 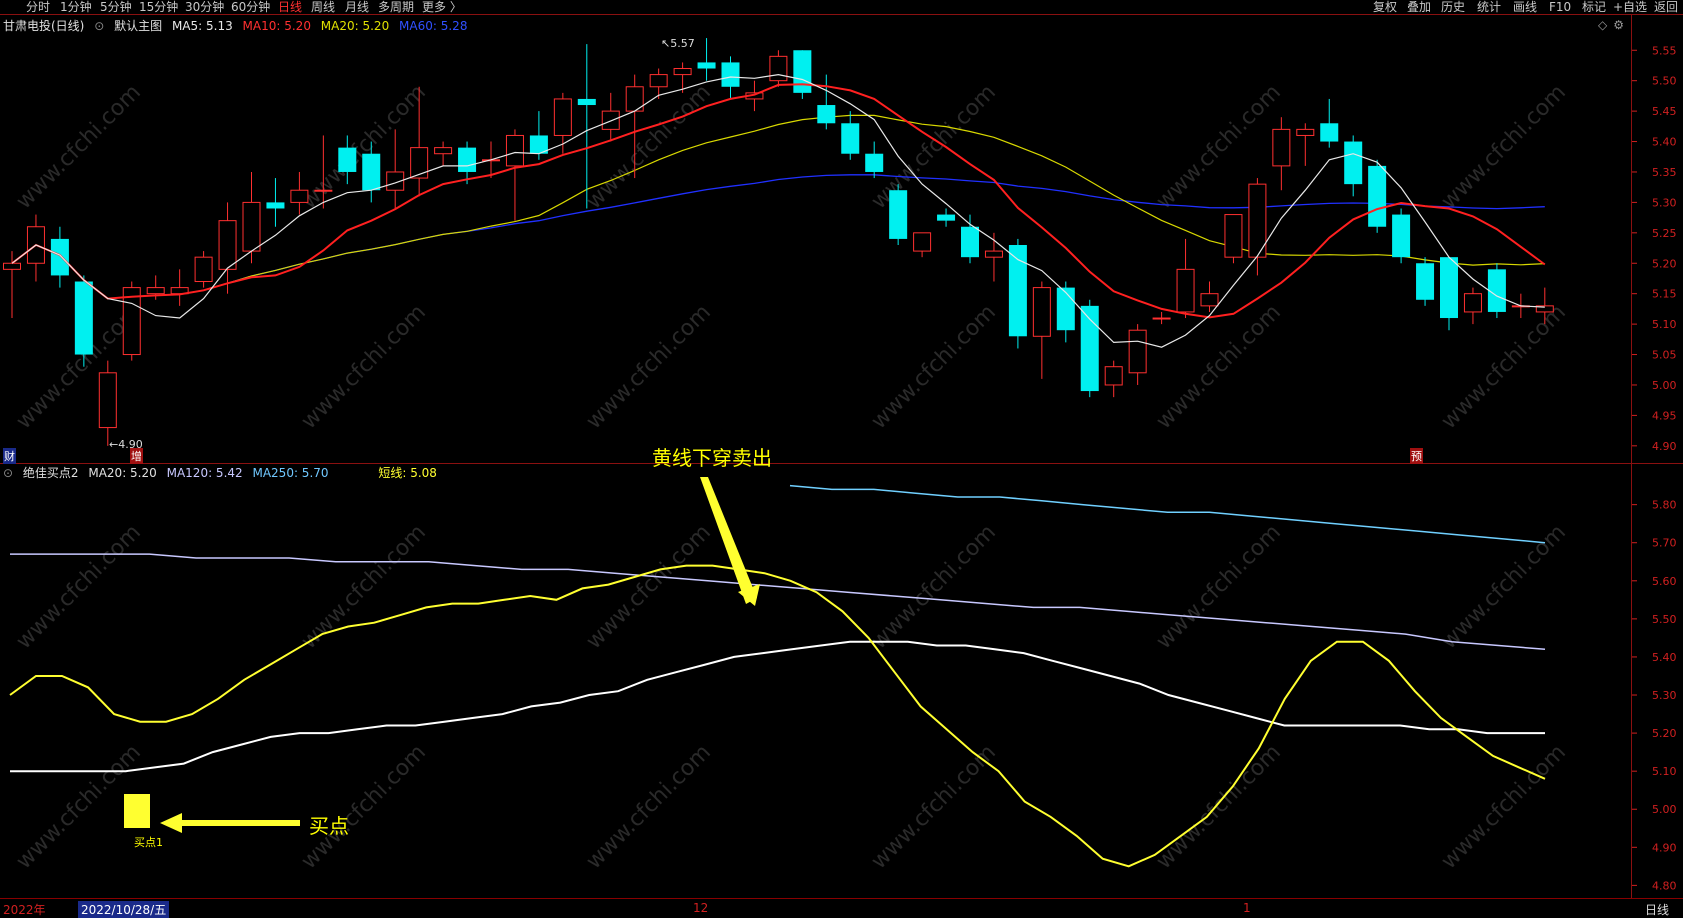 I want to click on increase-badge: 增, so click(x=136, y=456).